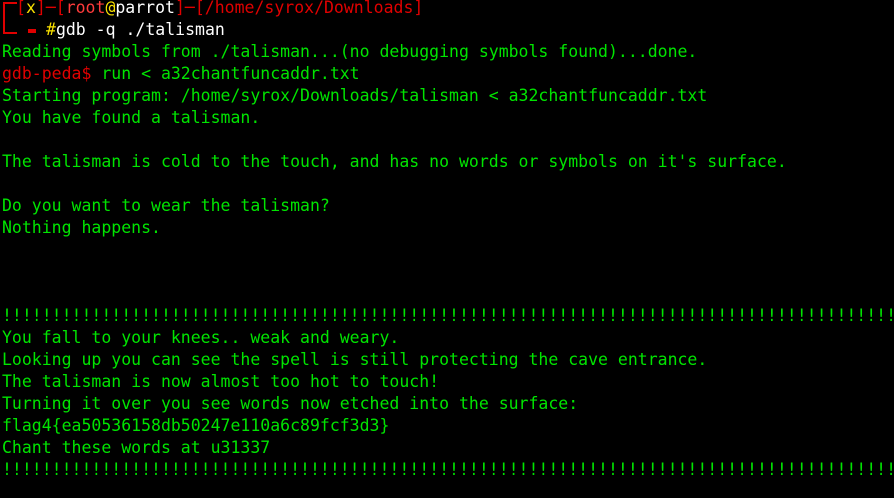 The width and height of the screenshot is (894, 498). I want to click on output-knees: You fall to your knees.. weak and weary., so click(201, 337).